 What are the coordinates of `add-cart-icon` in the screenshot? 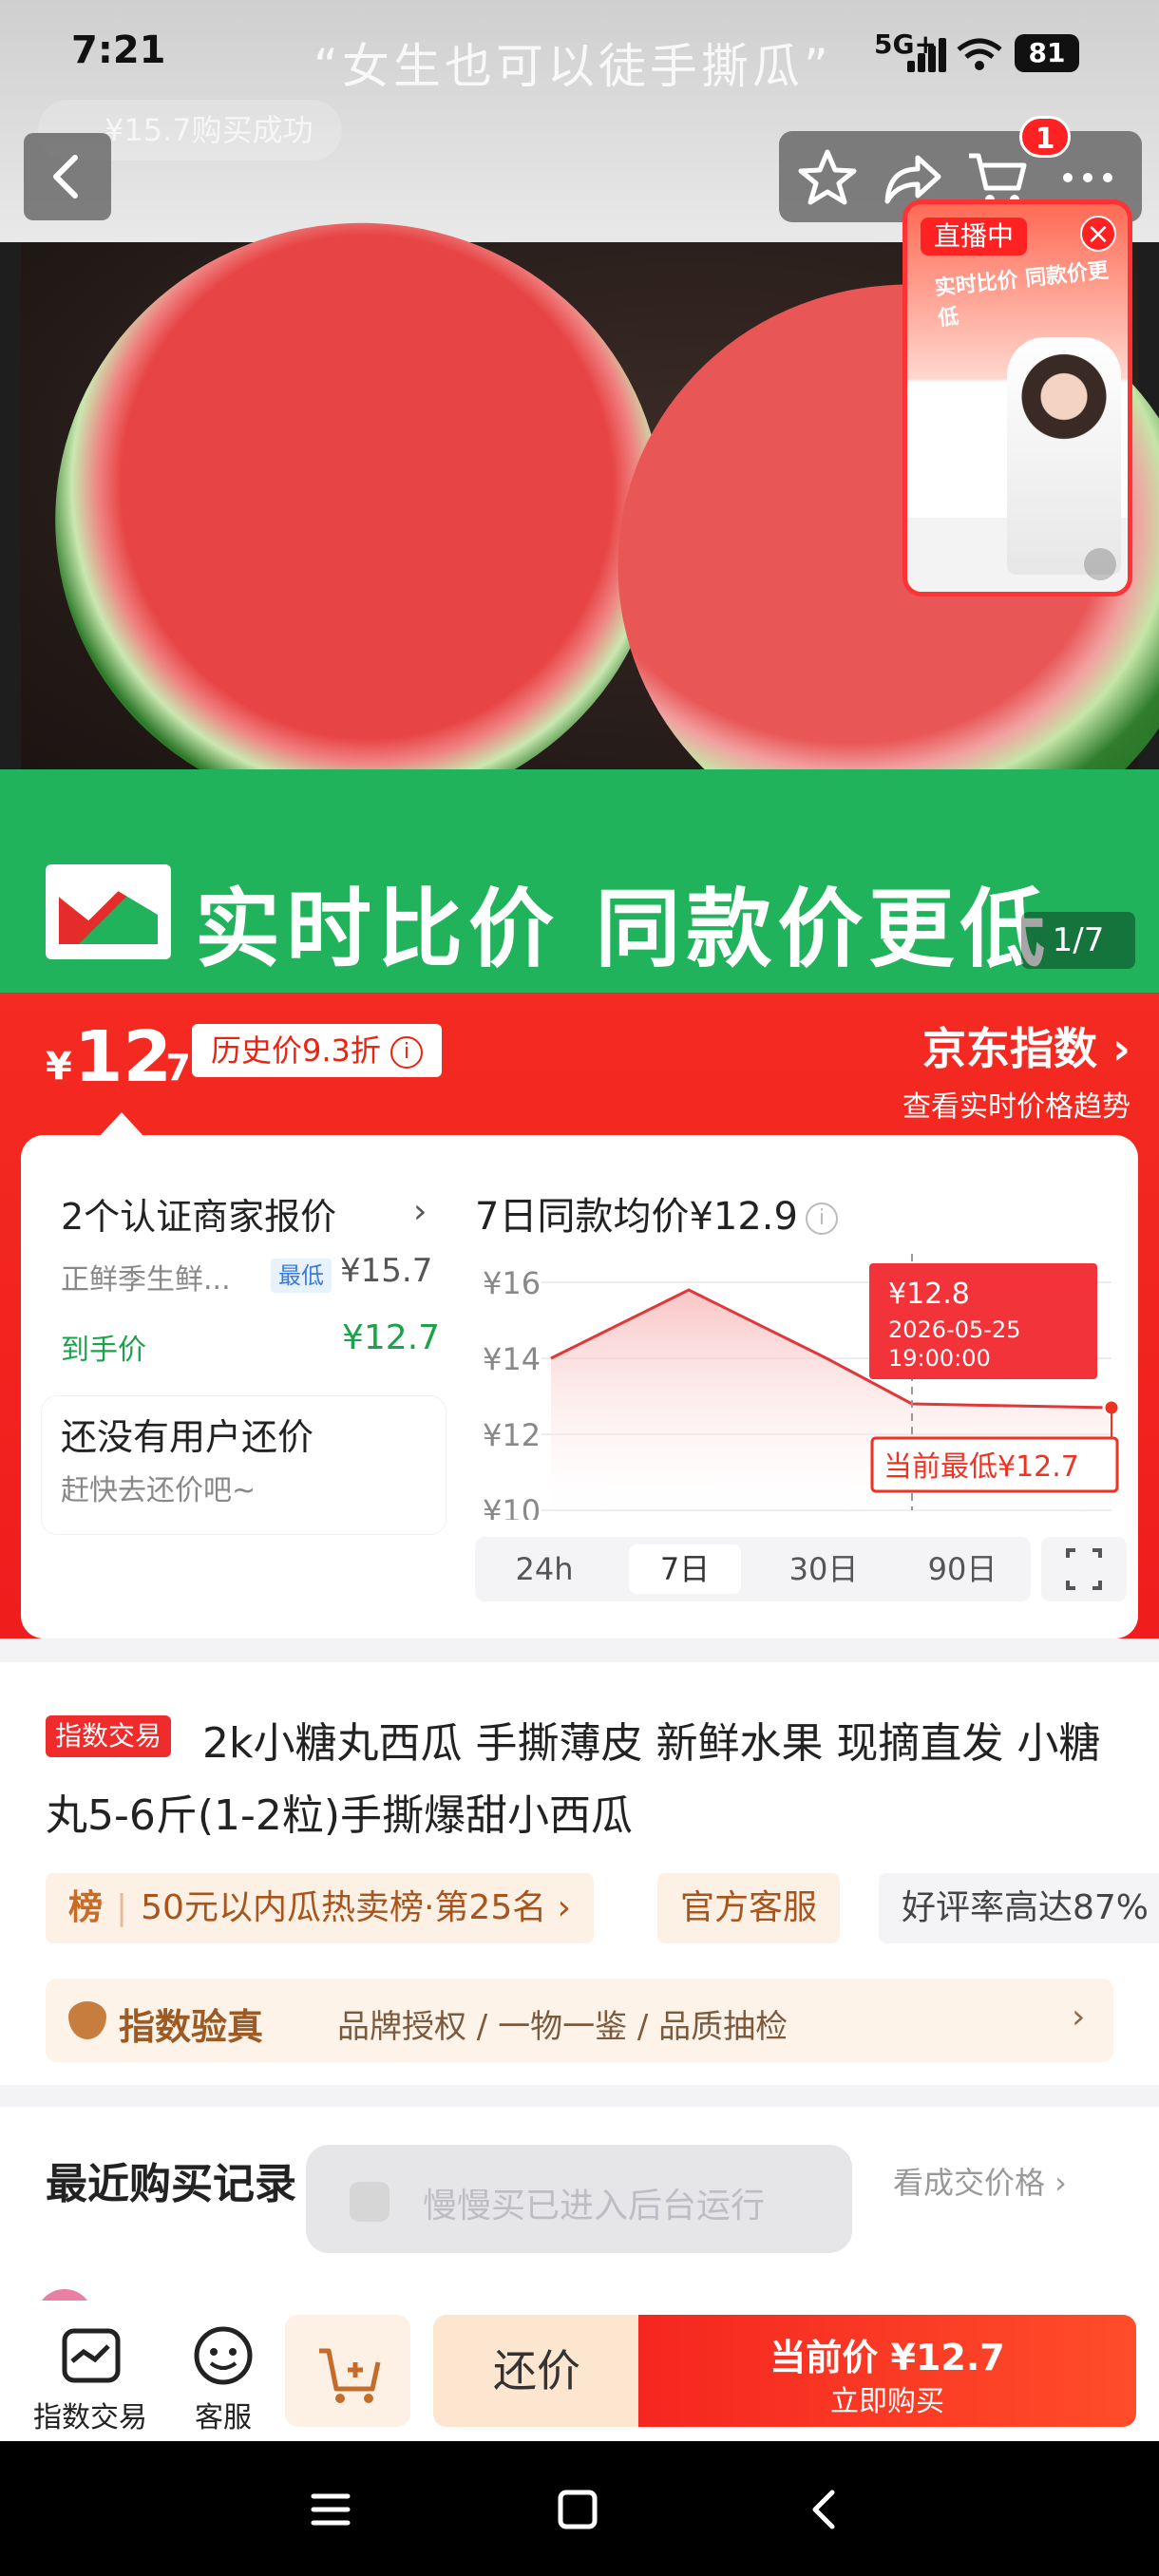 It's located at (350, 2375).